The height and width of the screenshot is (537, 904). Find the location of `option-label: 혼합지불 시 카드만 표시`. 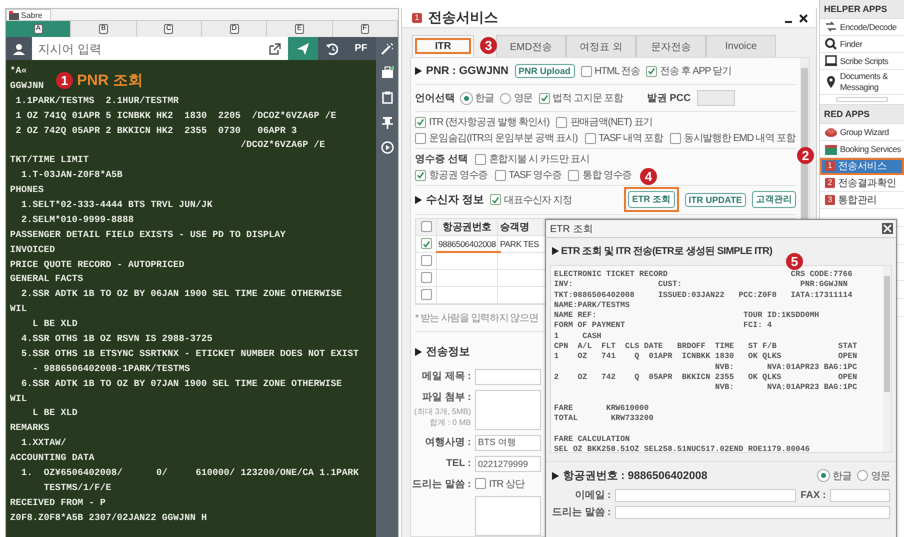

option-label: 혼합지불 시 카드만 표시 is located at coordinates (539, 159).